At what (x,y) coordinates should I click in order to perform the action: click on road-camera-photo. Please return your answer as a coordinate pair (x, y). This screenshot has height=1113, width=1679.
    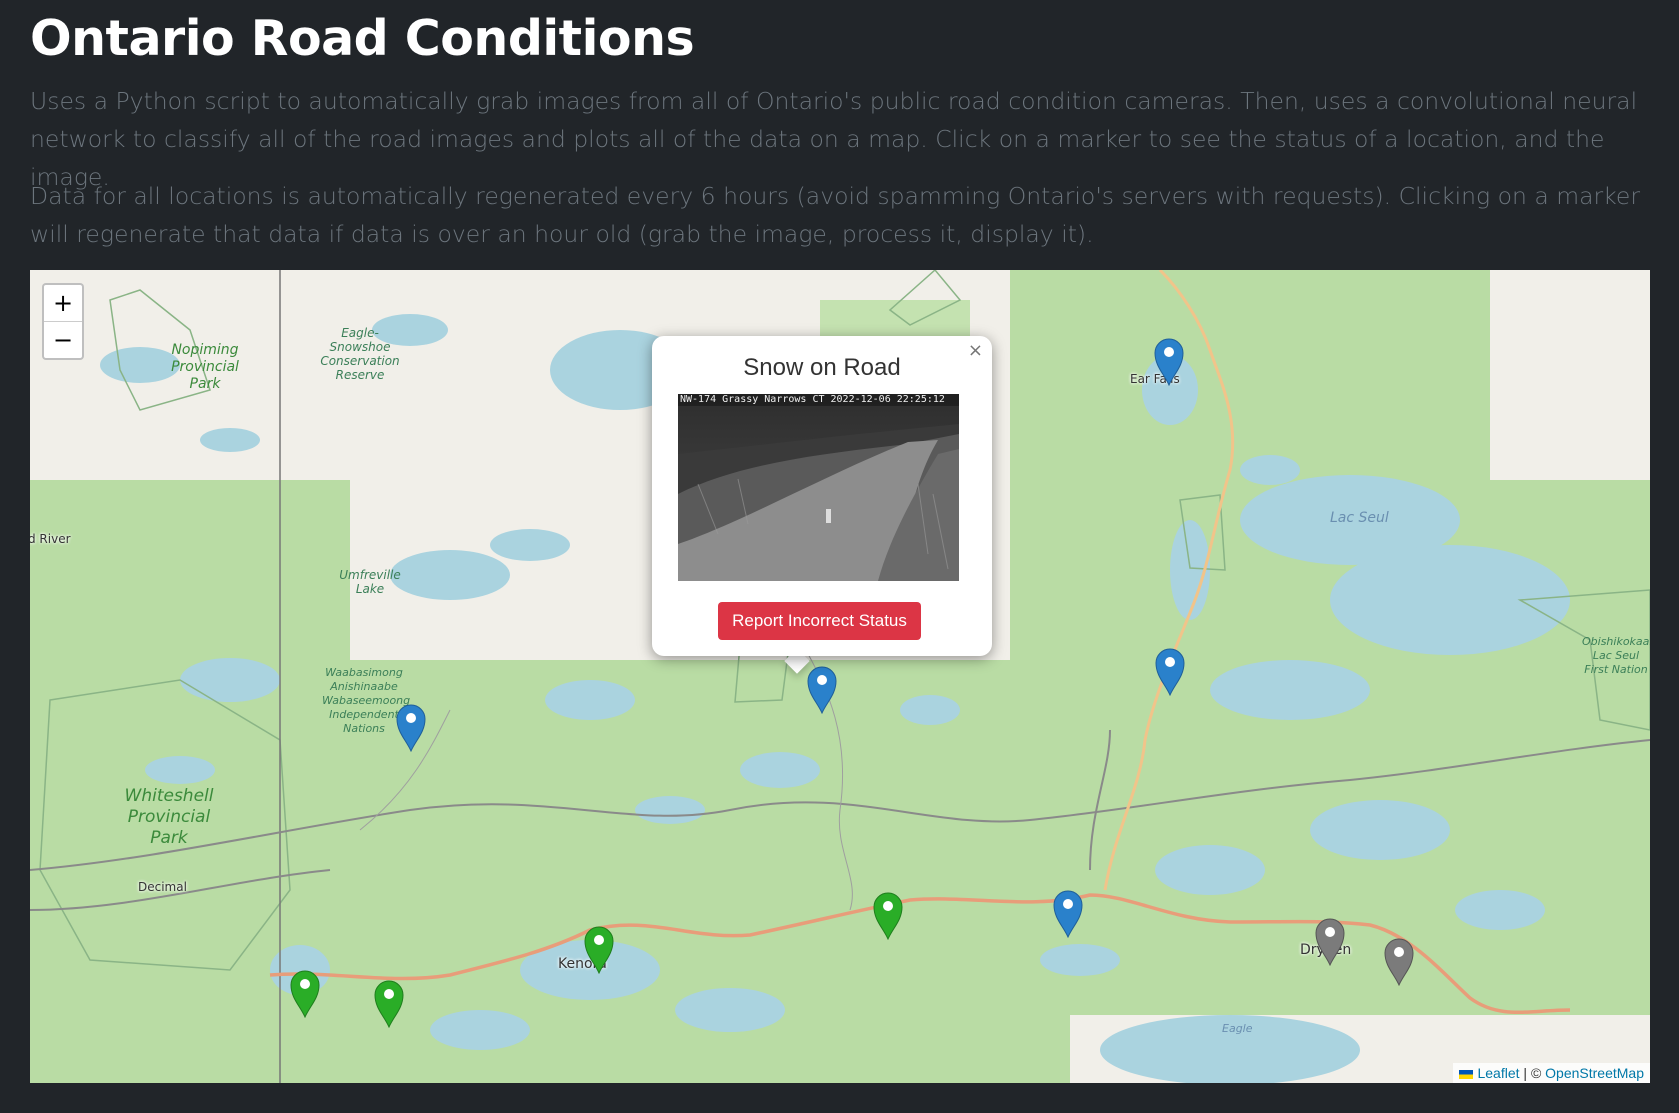
    Looking at the image, I should click on (818, 487).